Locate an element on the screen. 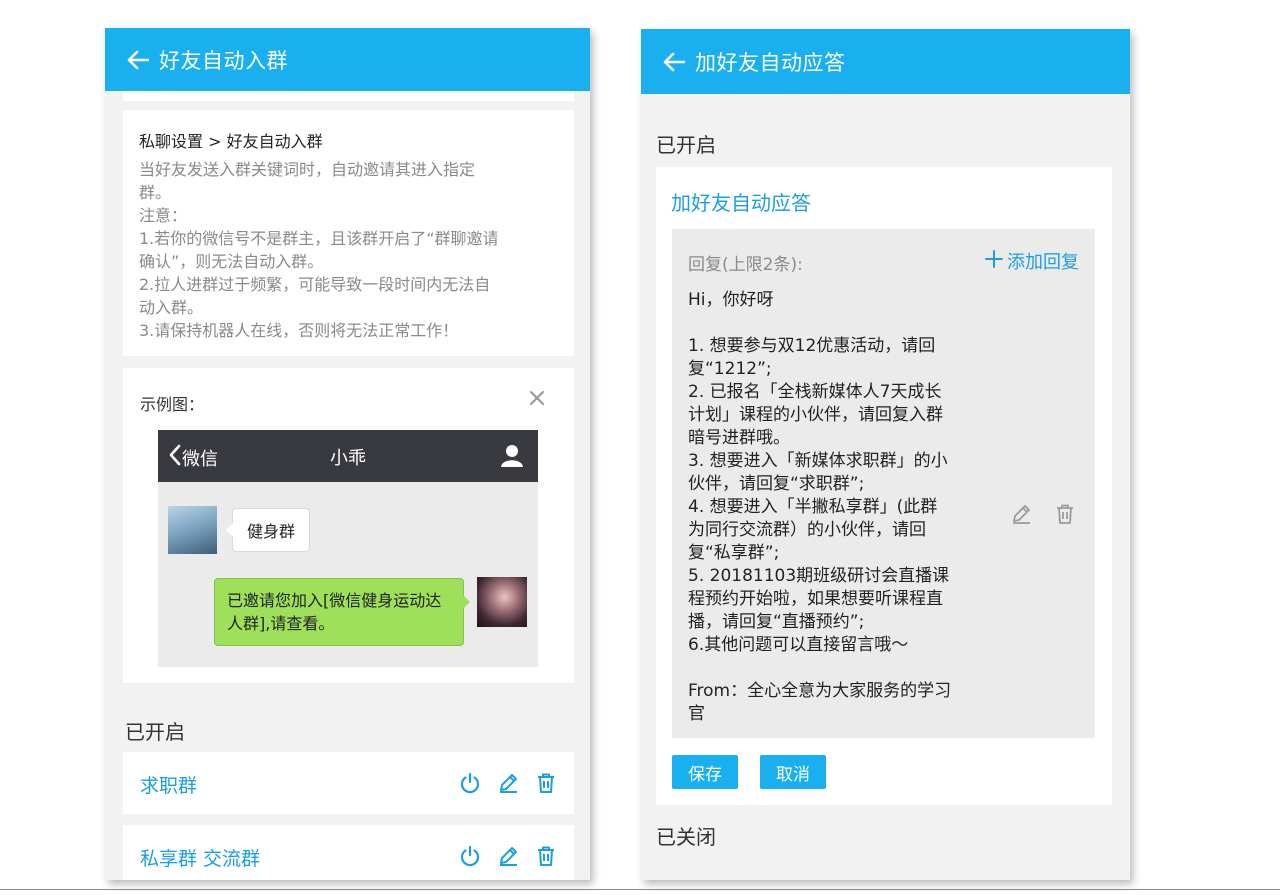  chat-title: 小乖 is located at coordinates (348, 458).